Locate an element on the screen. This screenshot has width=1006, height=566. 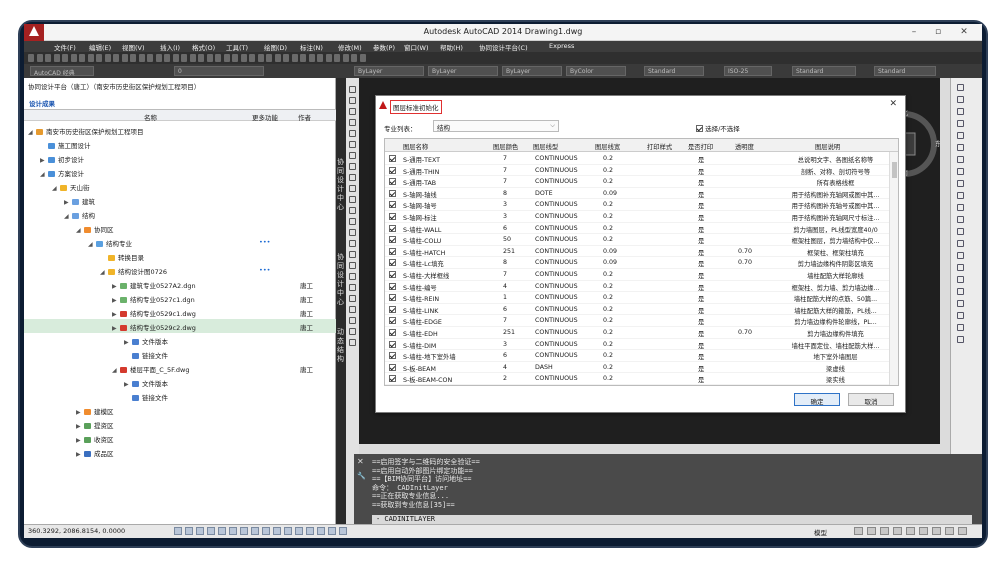
linetype-select: ByLayer is located at coordinates (463, 71).